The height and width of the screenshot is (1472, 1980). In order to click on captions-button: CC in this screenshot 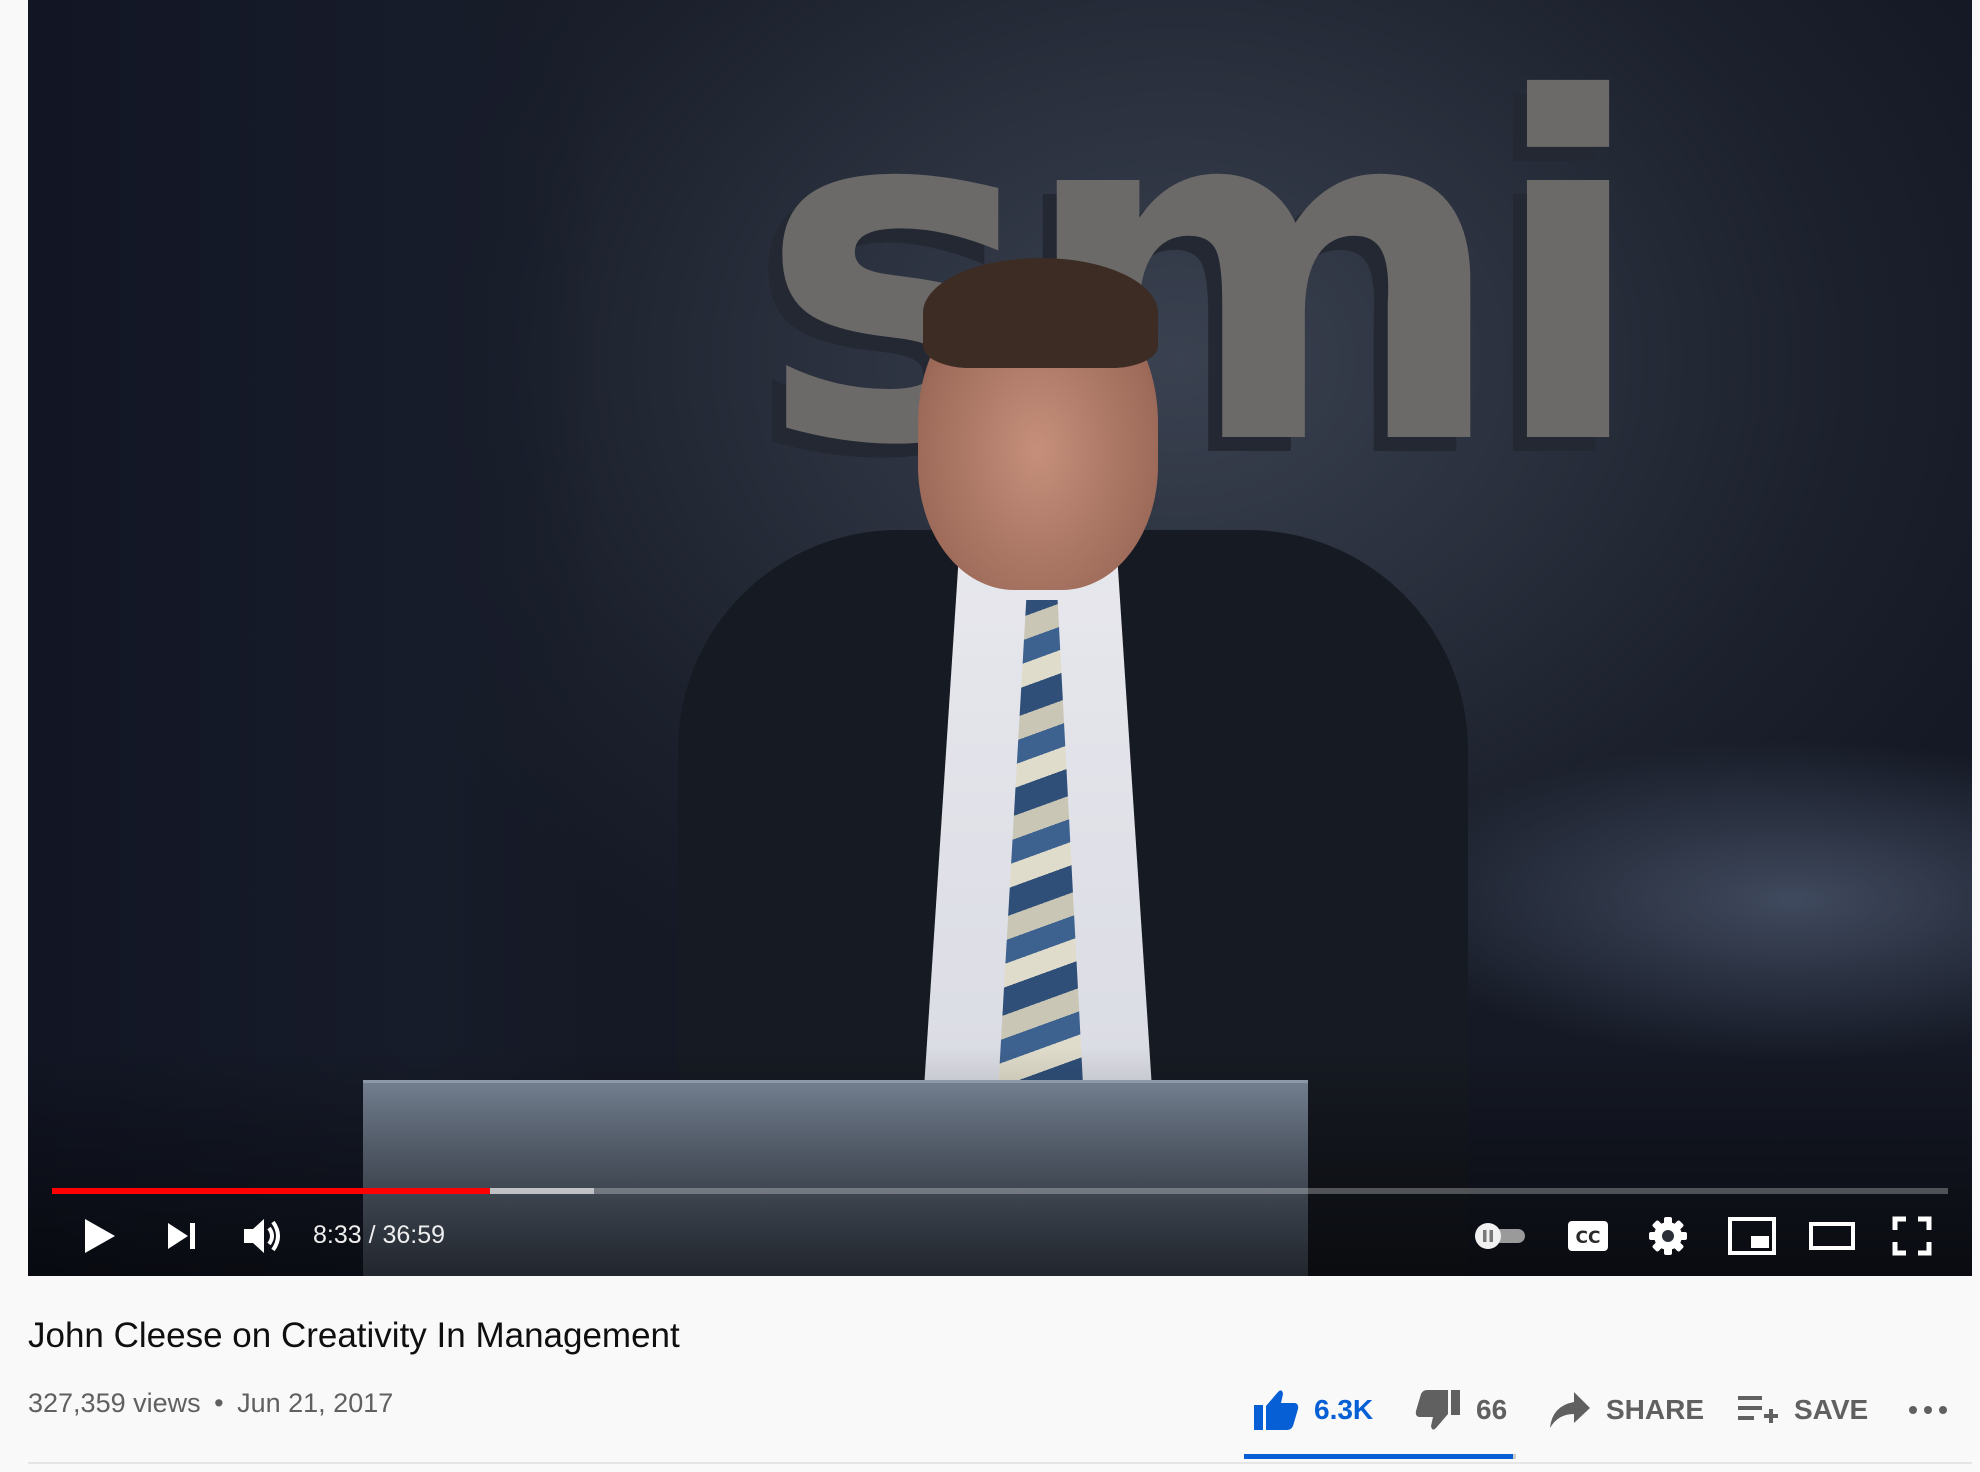, I will do `click(1588, 1236)`.